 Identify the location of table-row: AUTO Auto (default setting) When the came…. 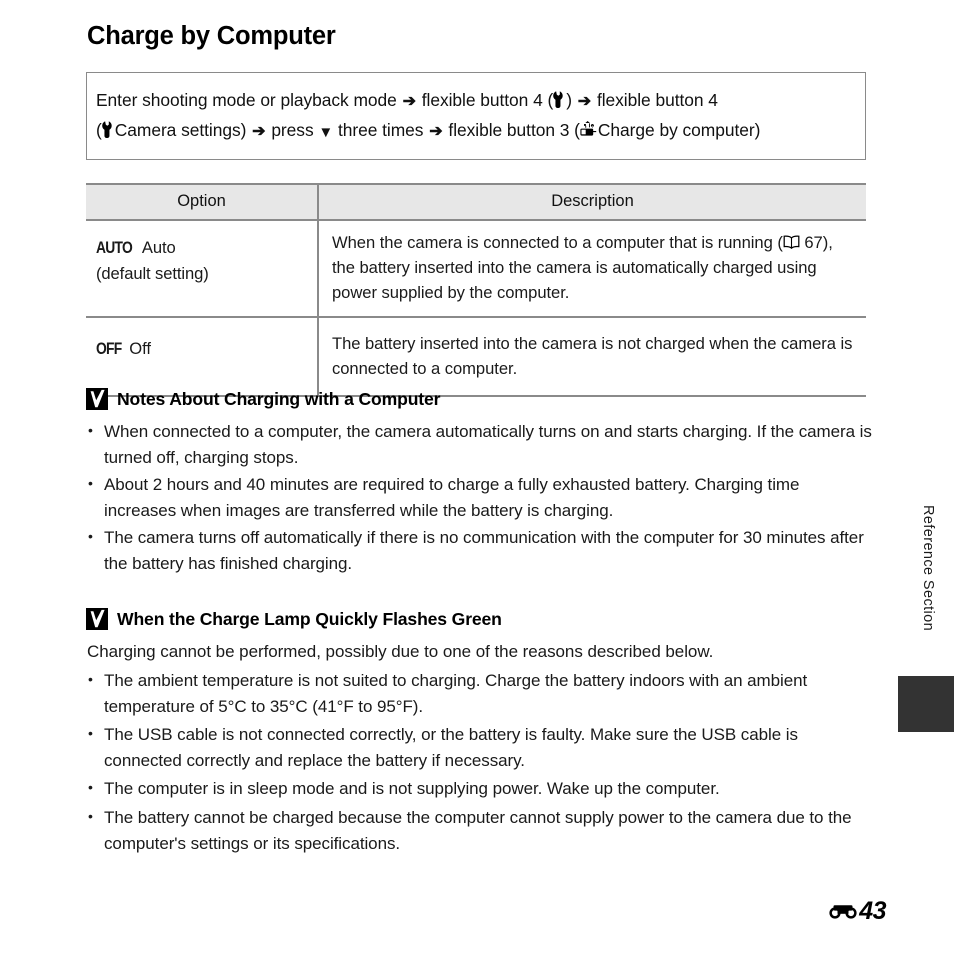
(476, 269).